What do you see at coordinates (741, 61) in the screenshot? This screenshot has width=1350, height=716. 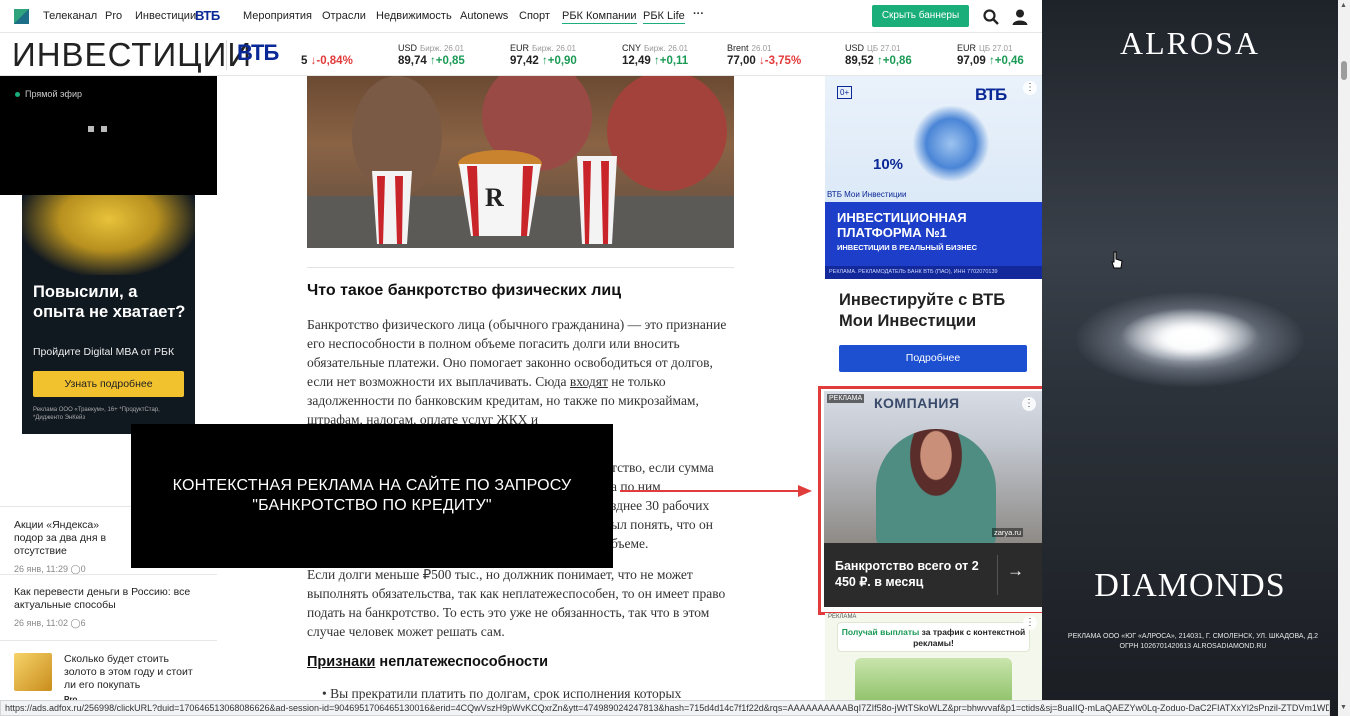 I see `ticker-value: 77,00` at bounding box center [741, 61].